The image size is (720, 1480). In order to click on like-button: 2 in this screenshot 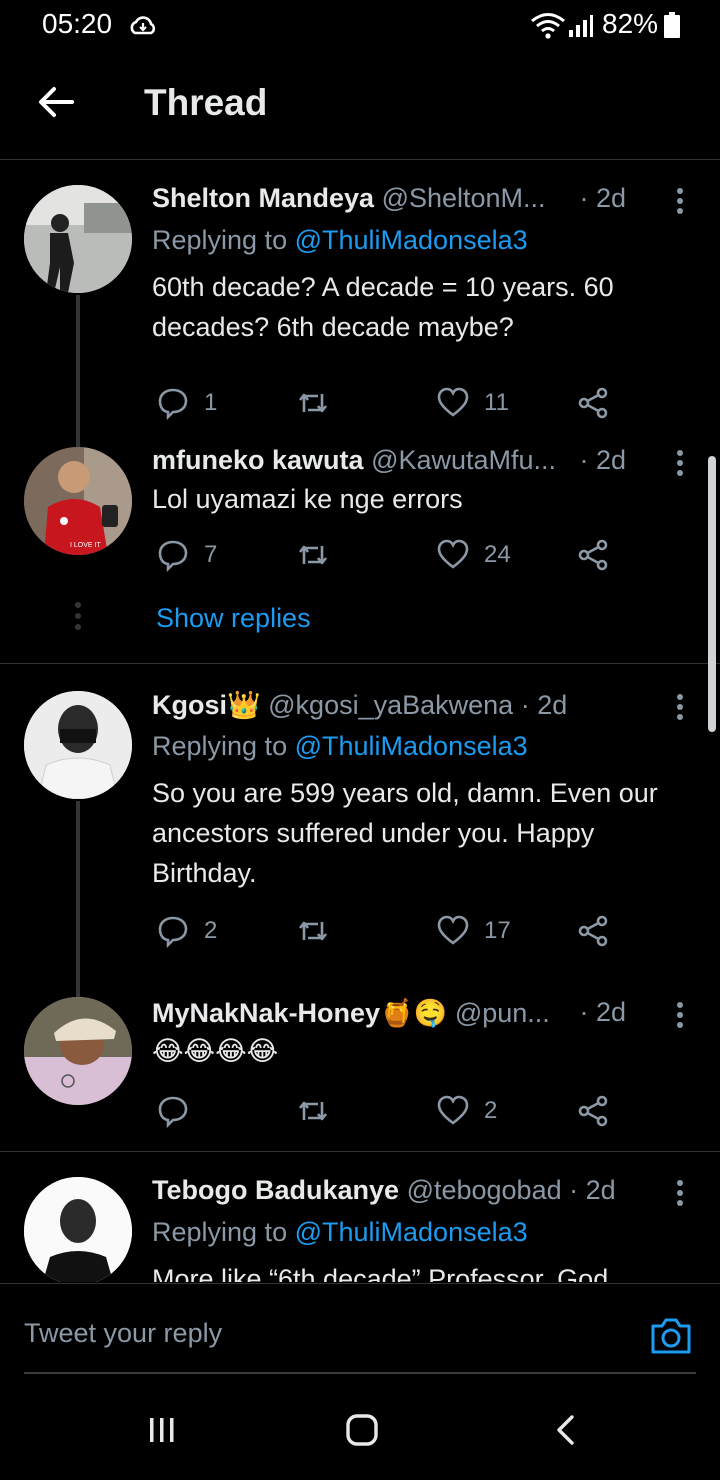, I will do `click(466, 1111)`.